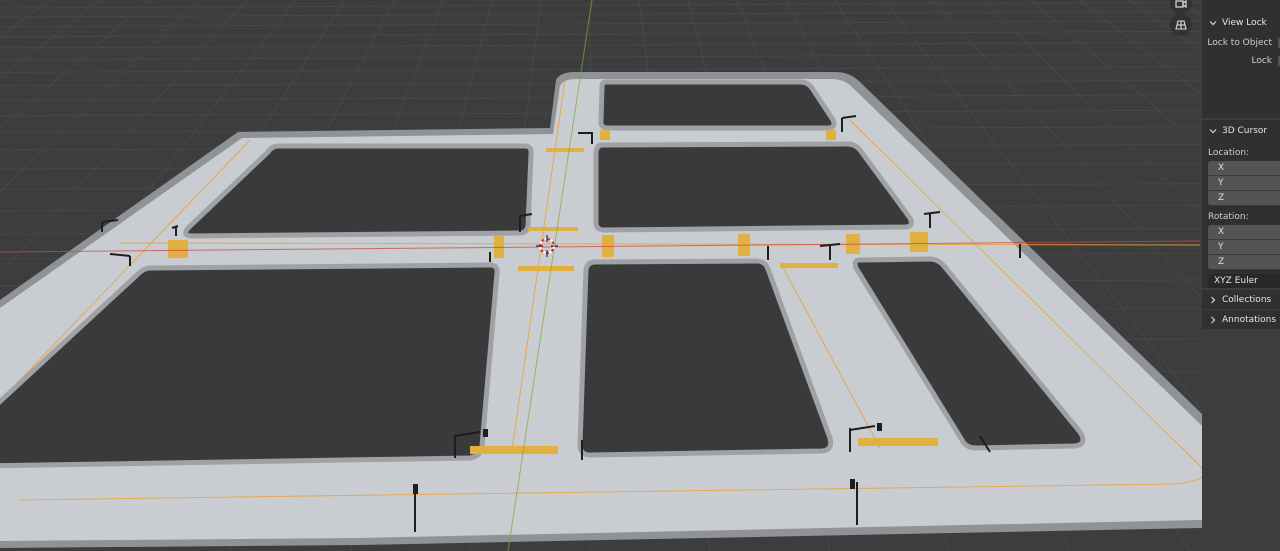  What do you see at coordinates (1244, 183) in the screenshot?
I see `location-y-field: Y` at bounding box center [1244, 183].